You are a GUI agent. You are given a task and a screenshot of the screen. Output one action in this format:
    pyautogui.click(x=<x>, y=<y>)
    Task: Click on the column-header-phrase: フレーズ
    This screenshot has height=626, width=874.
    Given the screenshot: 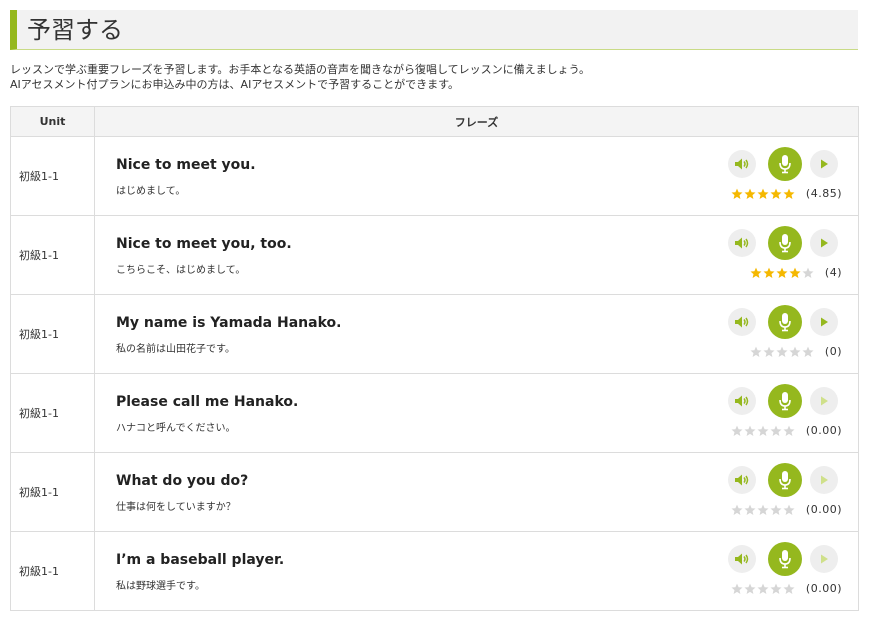 What is the action you would take?
    pyautogui.click(x=476, y=121)
    